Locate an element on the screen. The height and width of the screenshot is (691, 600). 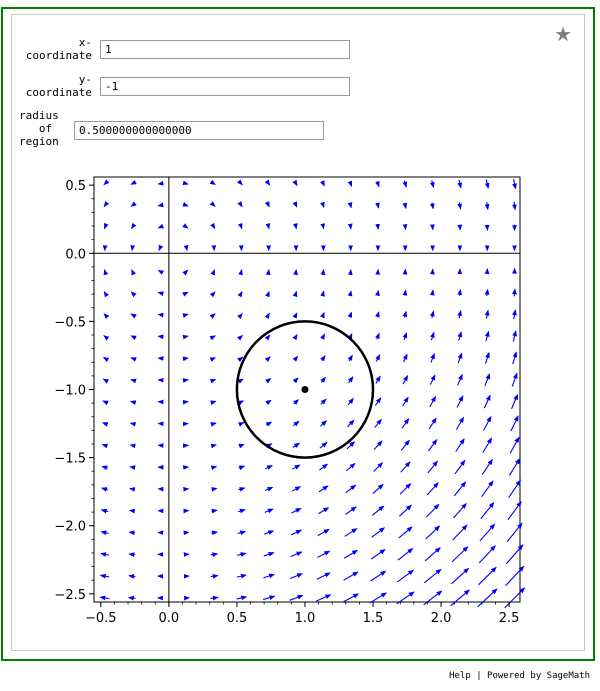
center-point is located at coordinates (305, 389).